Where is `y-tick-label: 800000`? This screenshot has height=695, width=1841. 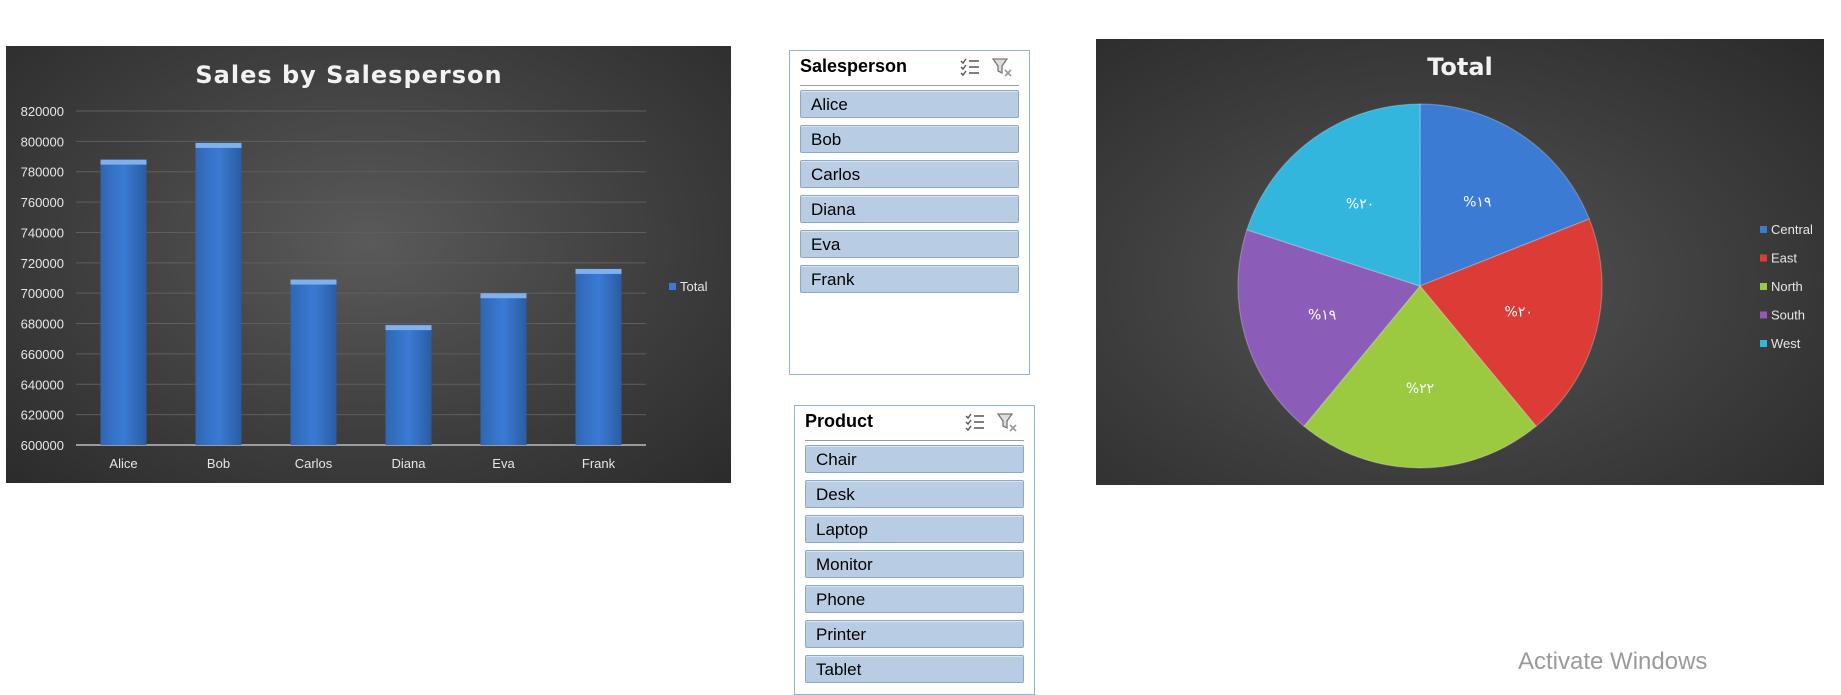
y-tick-label: 800000 is located at coordinates (42, 141).